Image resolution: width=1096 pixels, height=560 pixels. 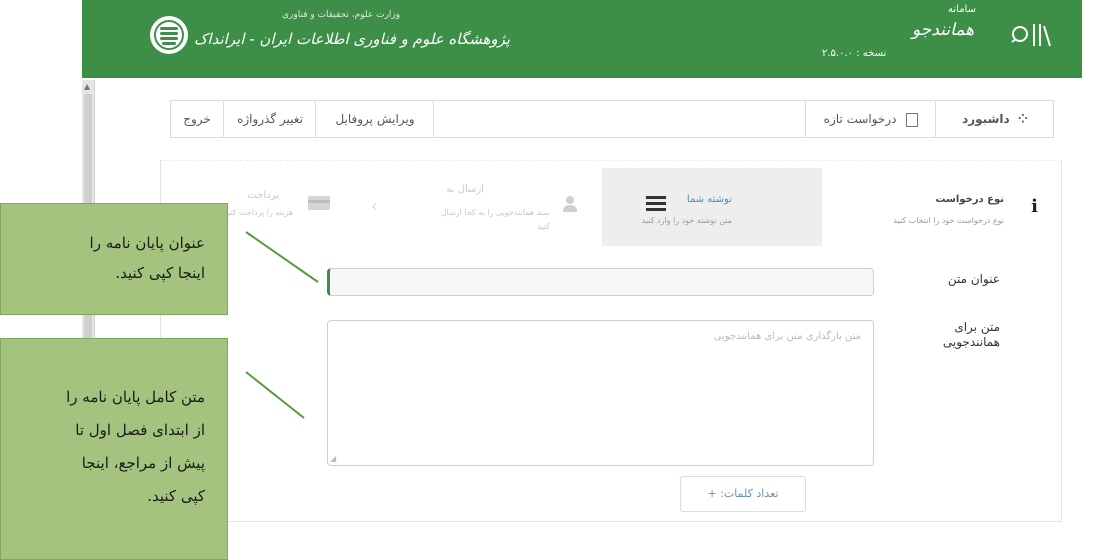 I want to click on body-field-label: متن برای همانندجویی, so click(x=971, y=334).